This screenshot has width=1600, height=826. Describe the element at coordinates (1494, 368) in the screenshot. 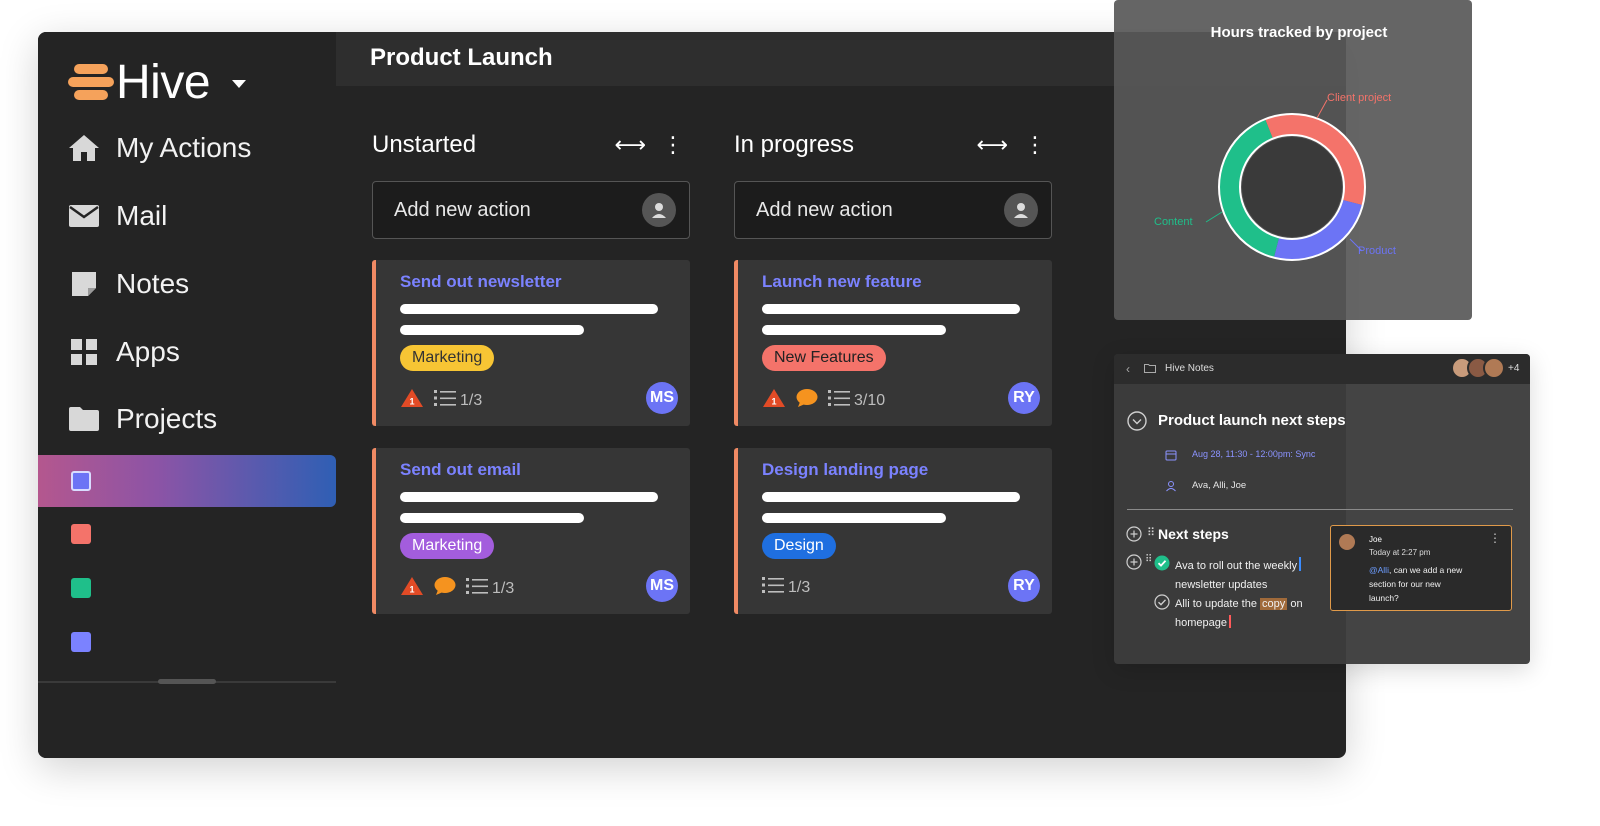

I see `avatar` at that location.